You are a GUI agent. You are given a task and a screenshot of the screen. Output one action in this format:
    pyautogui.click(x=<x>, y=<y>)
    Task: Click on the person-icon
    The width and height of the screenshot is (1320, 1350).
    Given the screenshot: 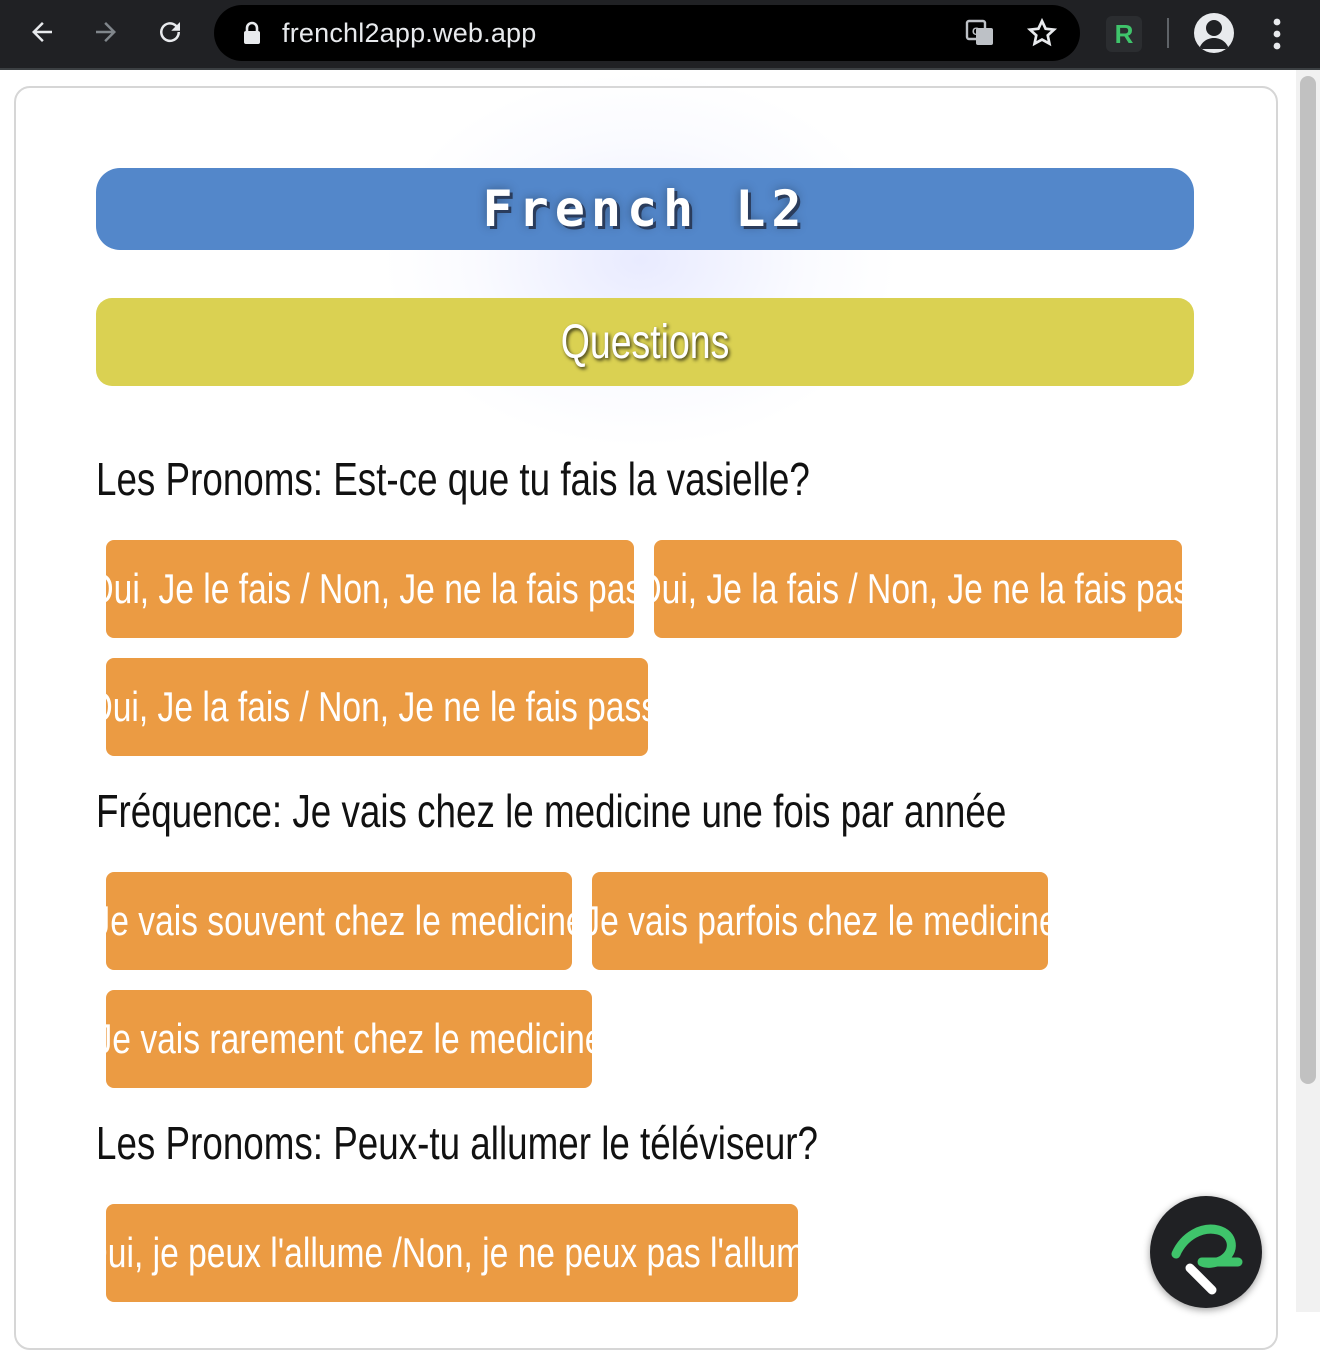 What is the action you would take?
    pyautogui.click(x=1214, y=34)
    